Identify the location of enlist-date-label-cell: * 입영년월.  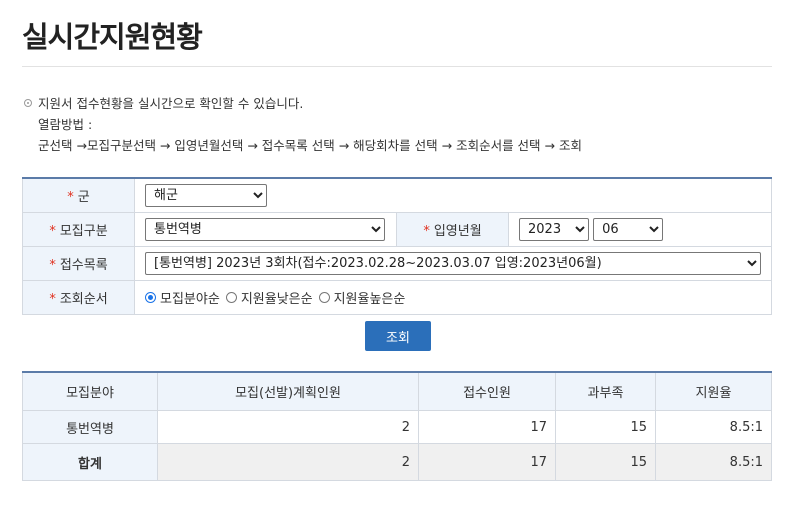
(452, 229).